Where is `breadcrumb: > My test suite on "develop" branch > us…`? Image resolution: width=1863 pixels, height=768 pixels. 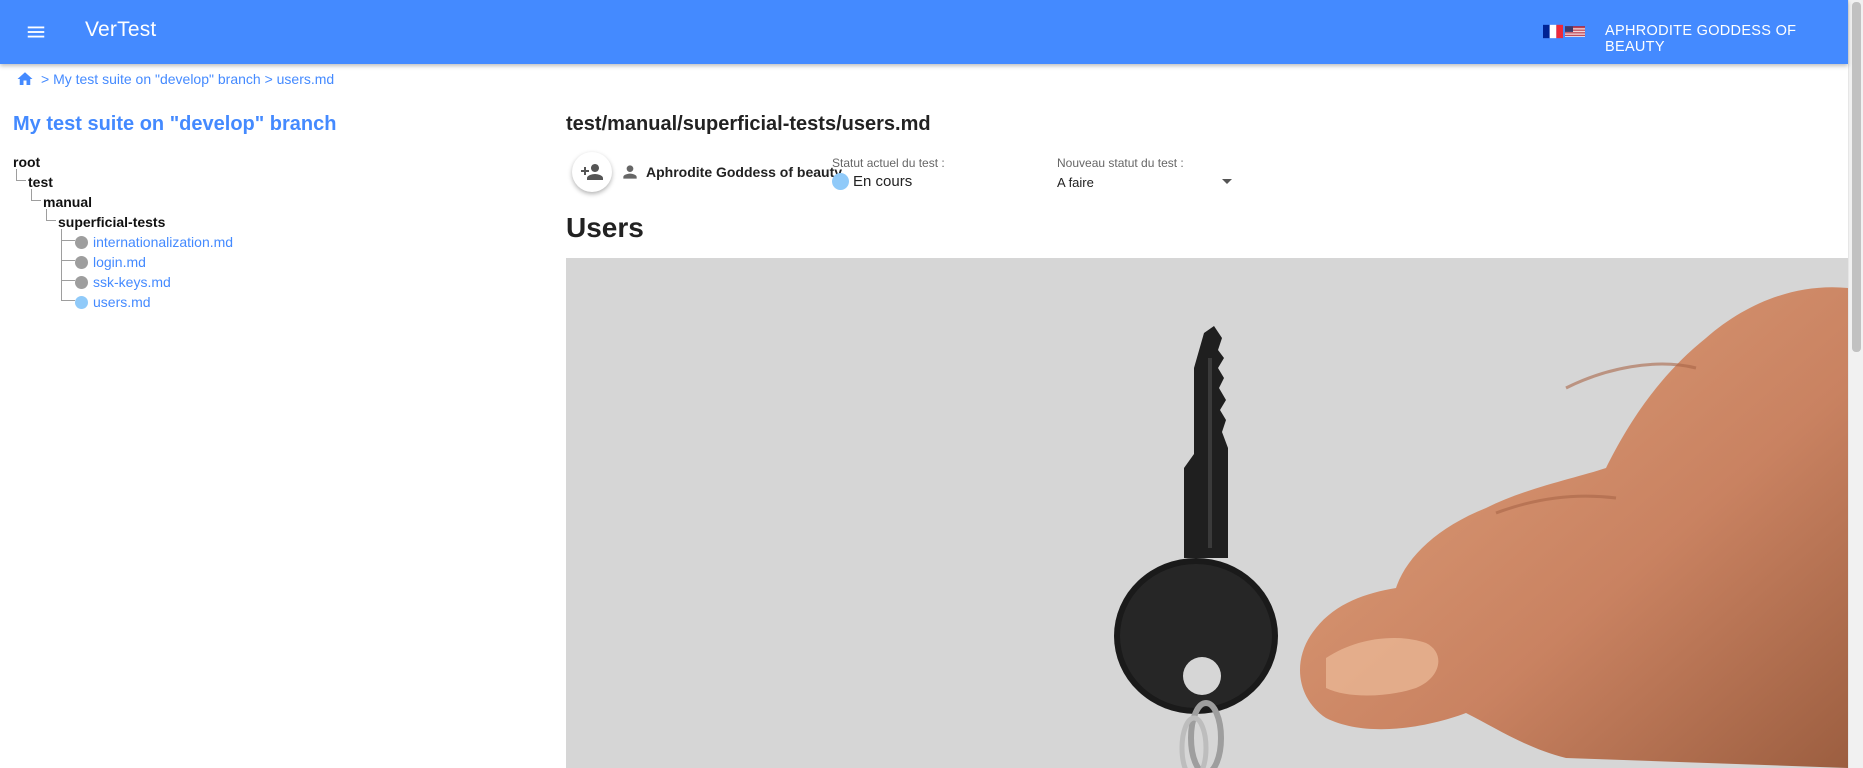 breadcrumb: > My test suite on "develop" branch > us… is located at coordinates (175, 79).